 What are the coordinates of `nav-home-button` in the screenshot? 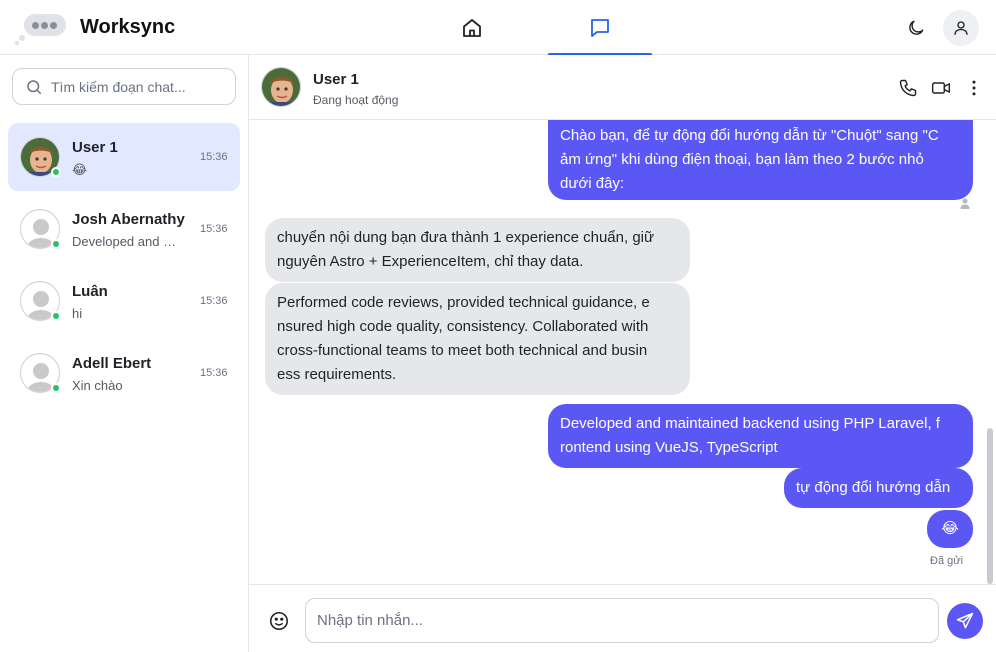 It's located at (472, 27).